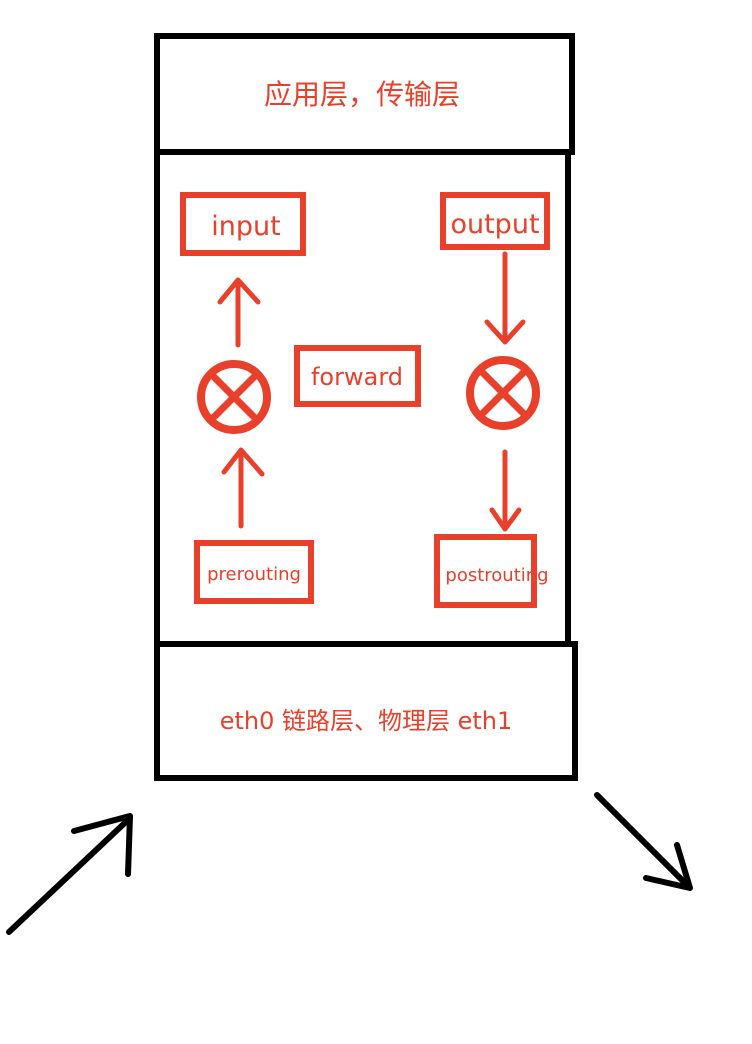 This screenshot has height=1044, width=752. I want to click on postrouting-chain-label: postrouting, so click(496, 575).